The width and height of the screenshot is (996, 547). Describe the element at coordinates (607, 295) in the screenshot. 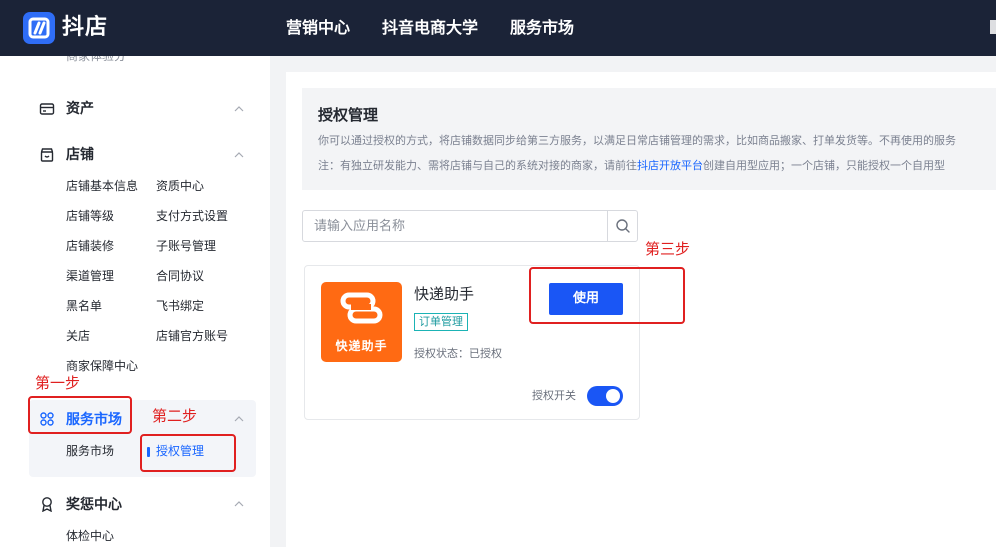

I see `annotation-box-use-button` at that location.